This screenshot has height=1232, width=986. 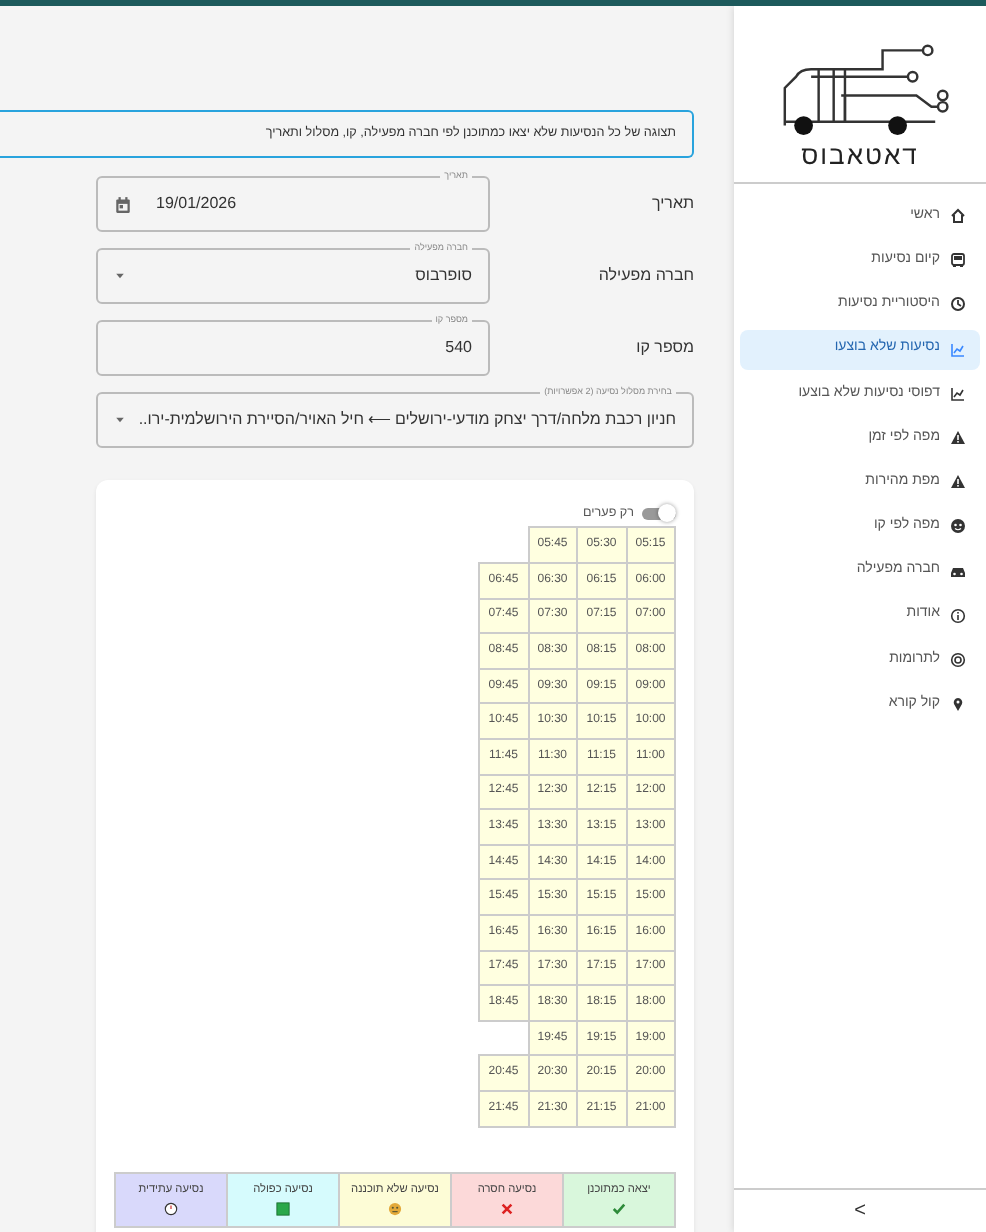 What do you see at coordinates (958, 216) in the screenshot?
I see `home-icon` at bounding box center [958, 216].